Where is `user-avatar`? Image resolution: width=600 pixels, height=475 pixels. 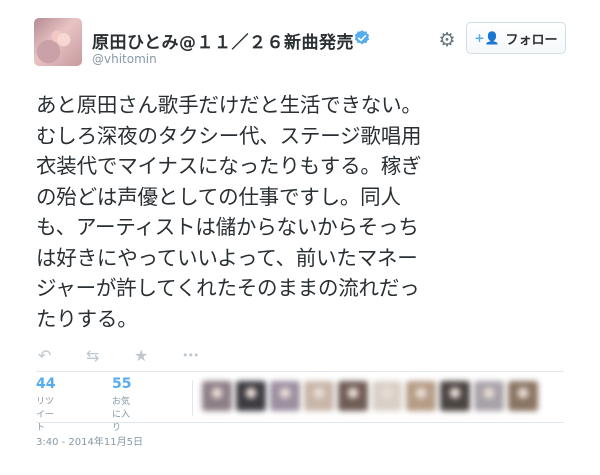
user-avatar is located at coordinates (58, 42).